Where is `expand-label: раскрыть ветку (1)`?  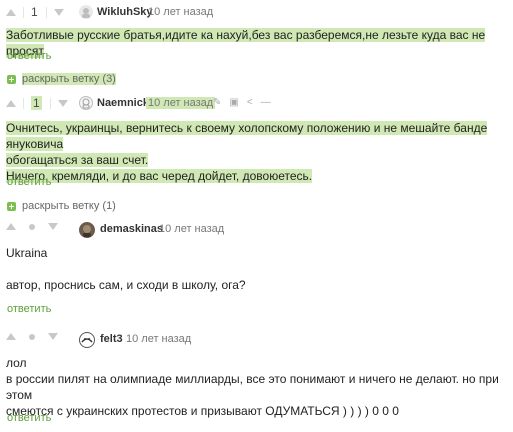 expand-label: раскрыть ветку (1) is located at coordinates (69, 206).